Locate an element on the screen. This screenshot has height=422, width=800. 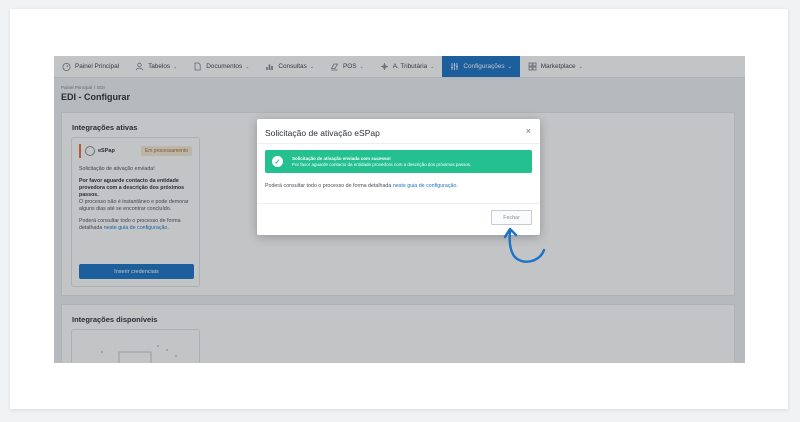
modal-footer-divider is located at coordinates (398, 203).